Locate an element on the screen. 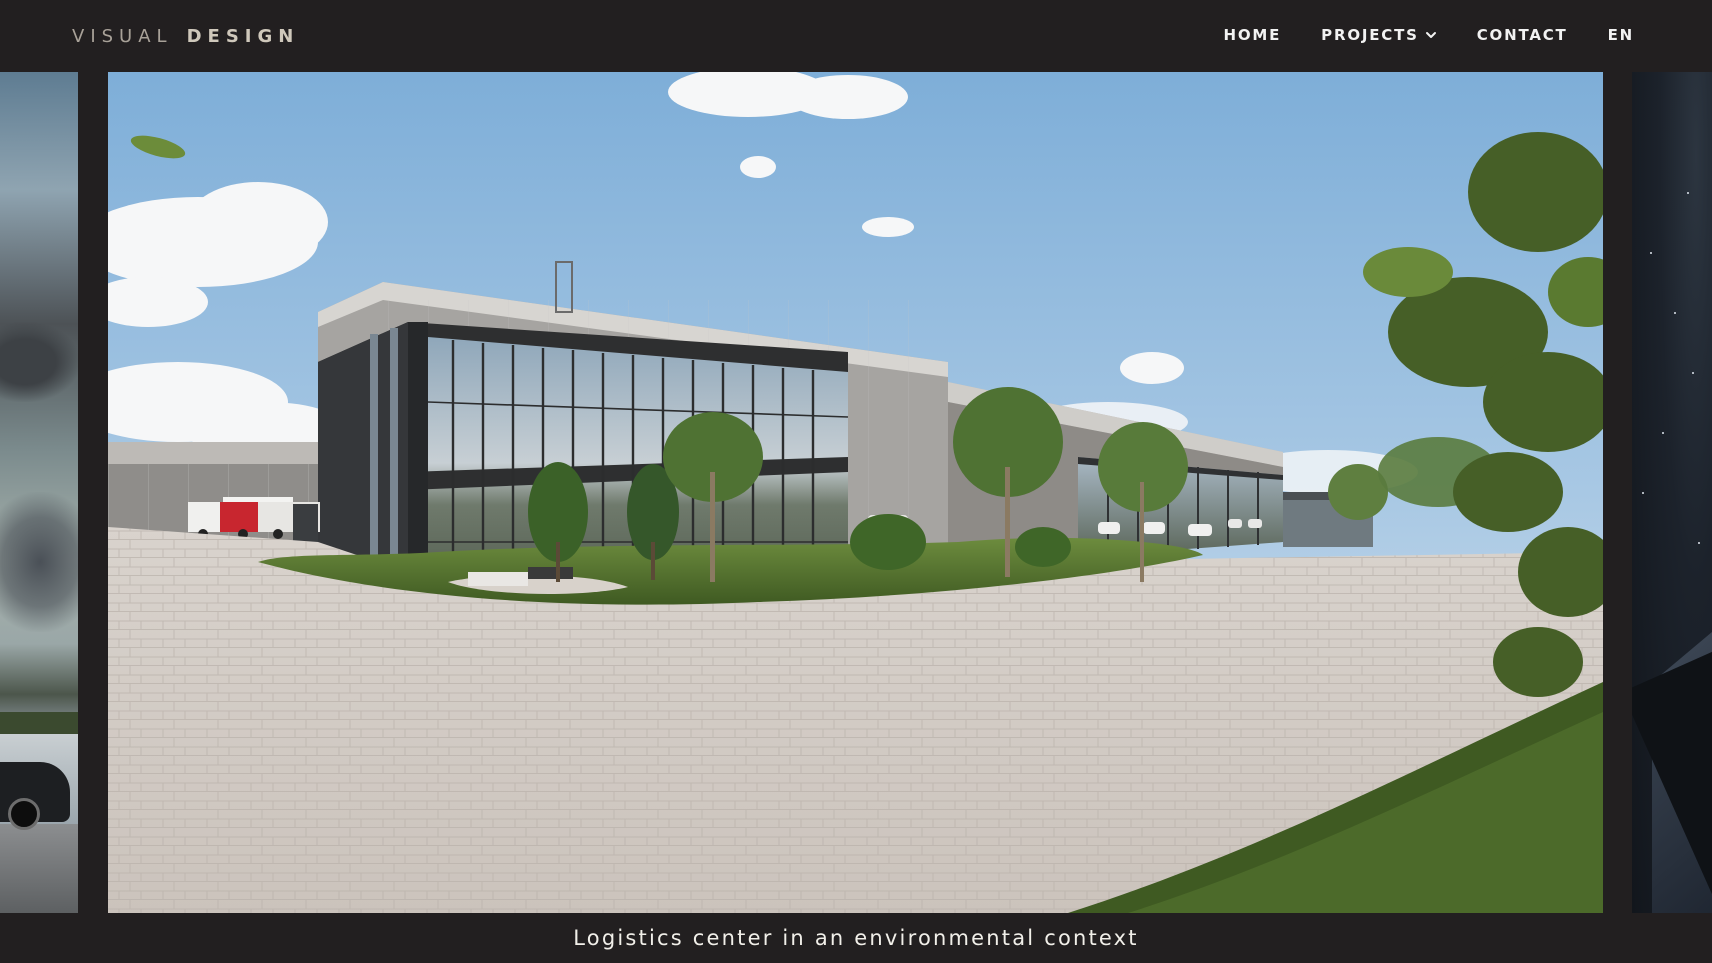 The height and width of the screenshot is (963, 1712). car-image is located at coordinates (35, 796).